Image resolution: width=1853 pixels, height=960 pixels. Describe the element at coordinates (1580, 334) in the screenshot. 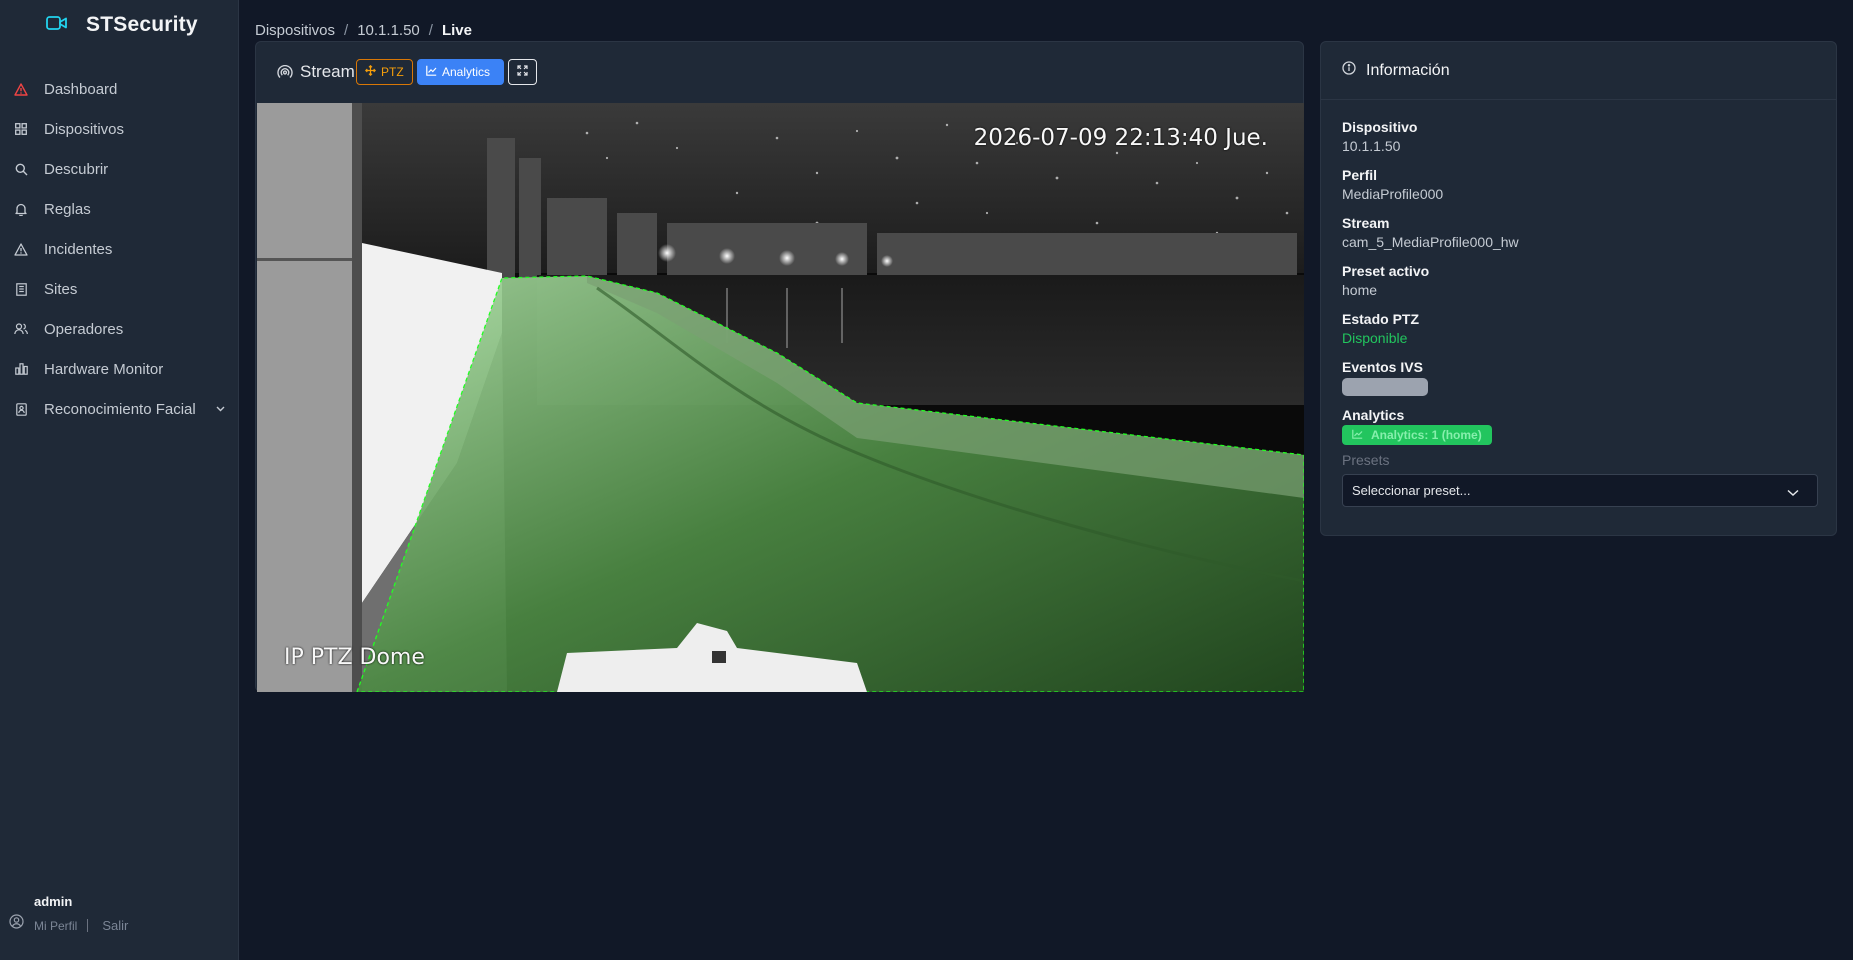

I see `field-ptz-status: Estado PTZ Disponible` at that location.